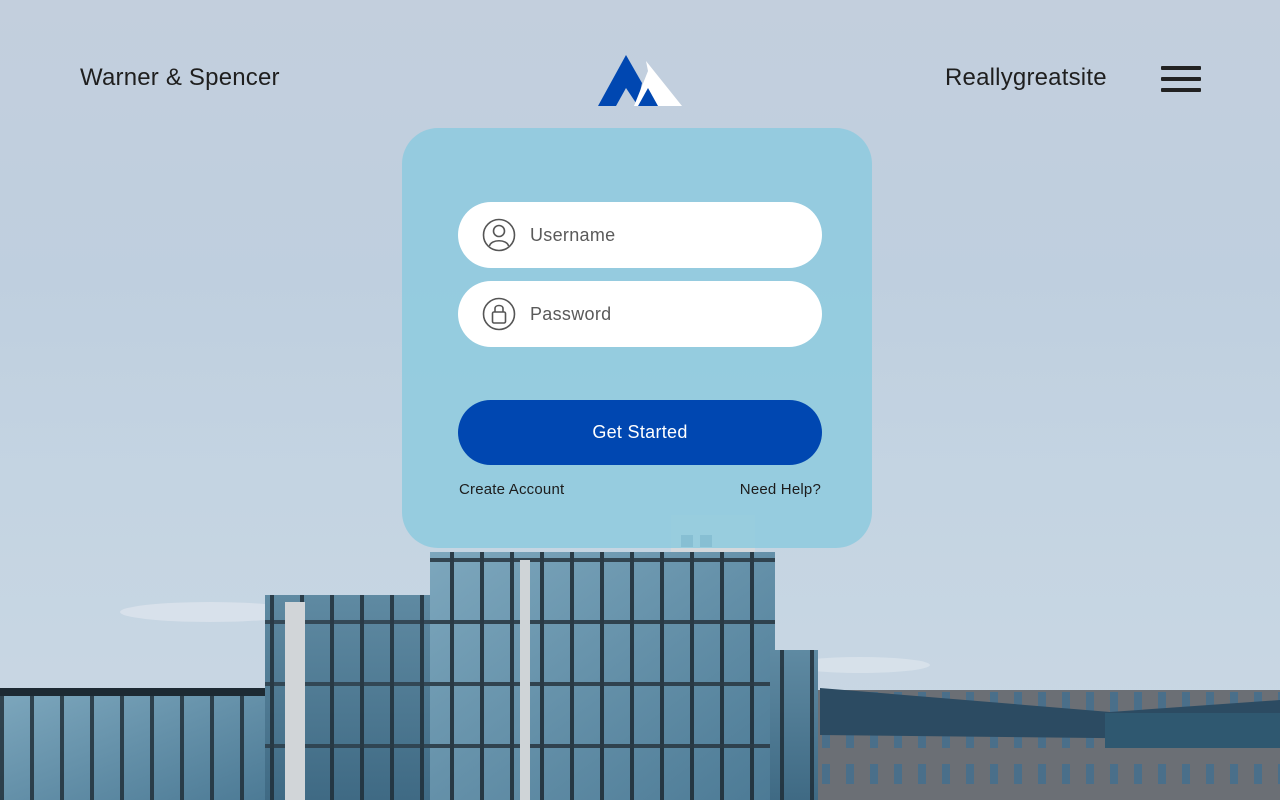  Describe the element at coordinates (499, 314) in the screenshot. I see `lock-icon` at that location.